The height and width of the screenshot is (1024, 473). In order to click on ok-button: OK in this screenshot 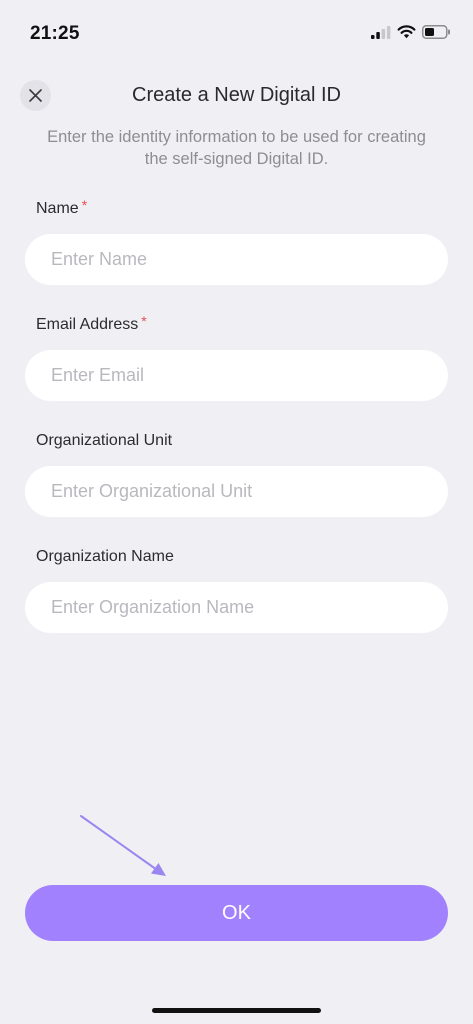, I will do `click(236, 913)`.